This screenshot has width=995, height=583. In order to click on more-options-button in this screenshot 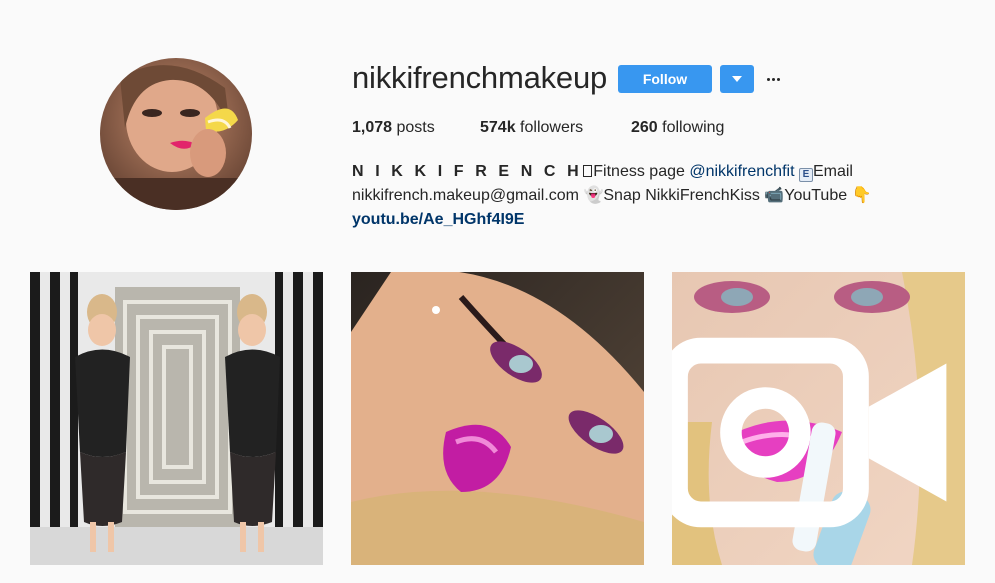, I will do `click(773, 79)`.